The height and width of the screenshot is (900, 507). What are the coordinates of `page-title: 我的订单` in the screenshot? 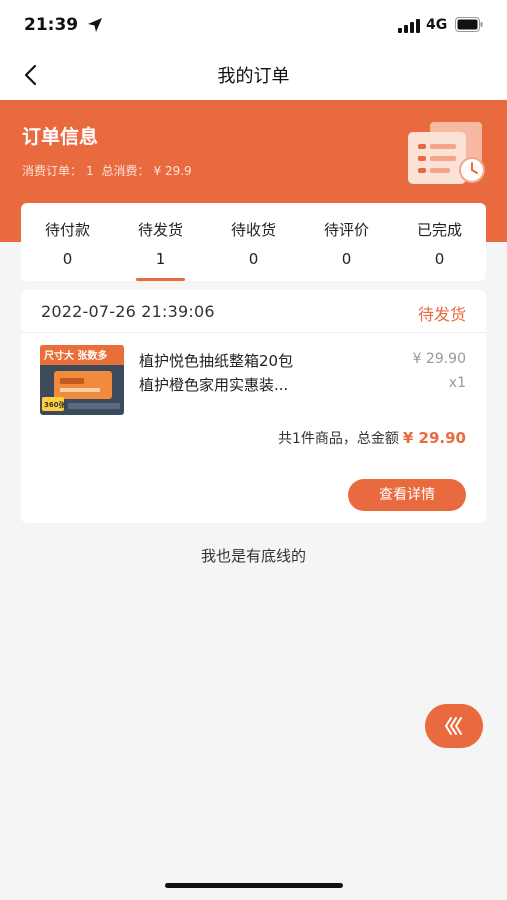 It's located at (253, 76).